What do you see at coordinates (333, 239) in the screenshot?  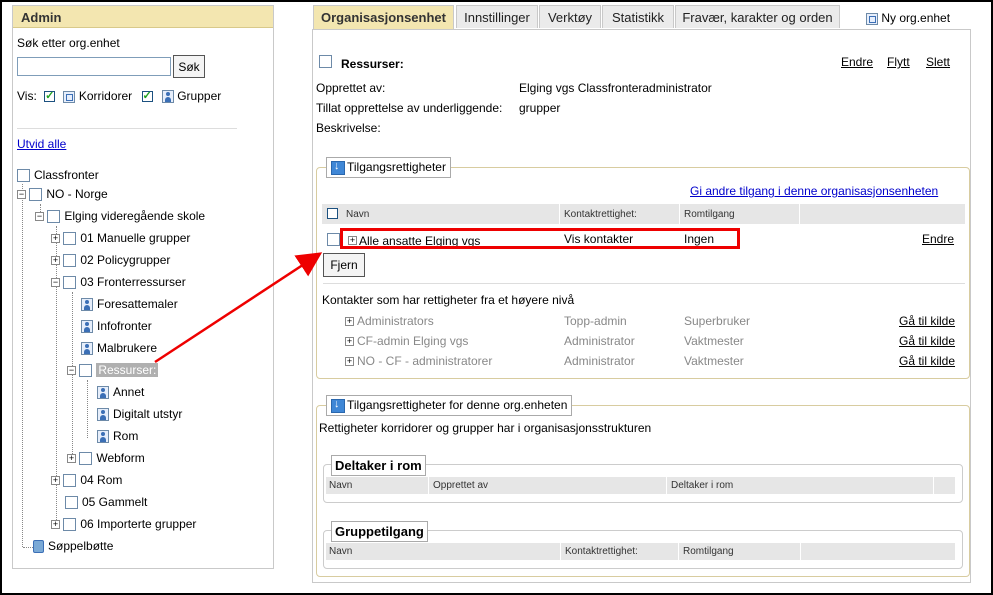 I see `row-checkbox` at bounding box center [333, 239].